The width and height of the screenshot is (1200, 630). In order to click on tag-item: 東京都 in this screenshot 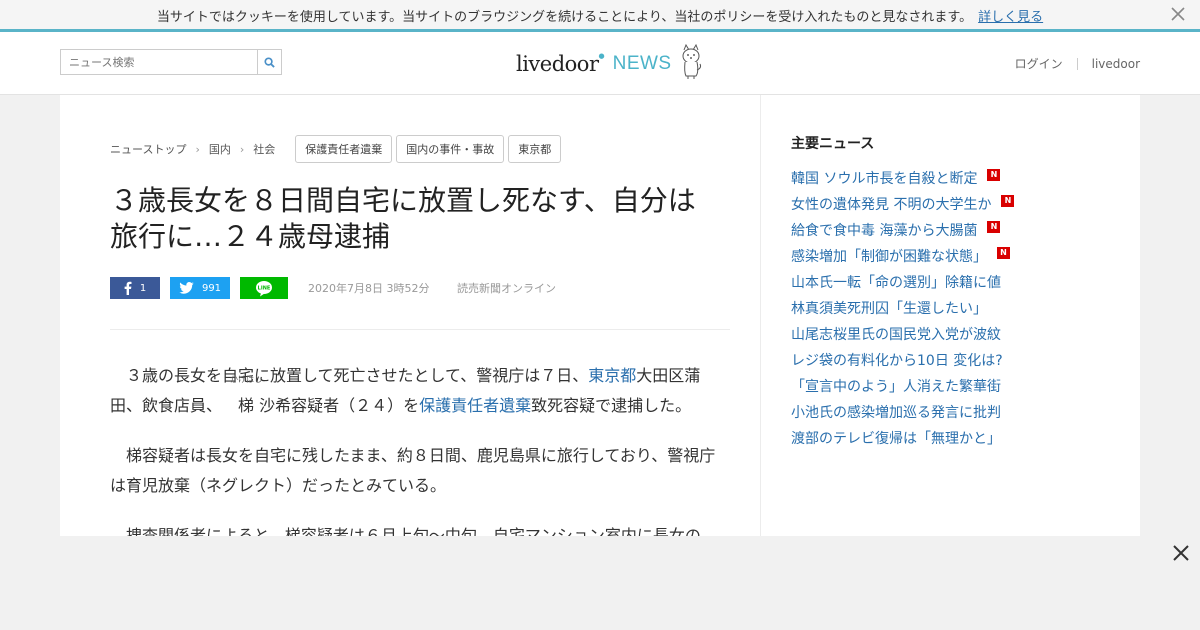, I will do `click(535, 149)`.